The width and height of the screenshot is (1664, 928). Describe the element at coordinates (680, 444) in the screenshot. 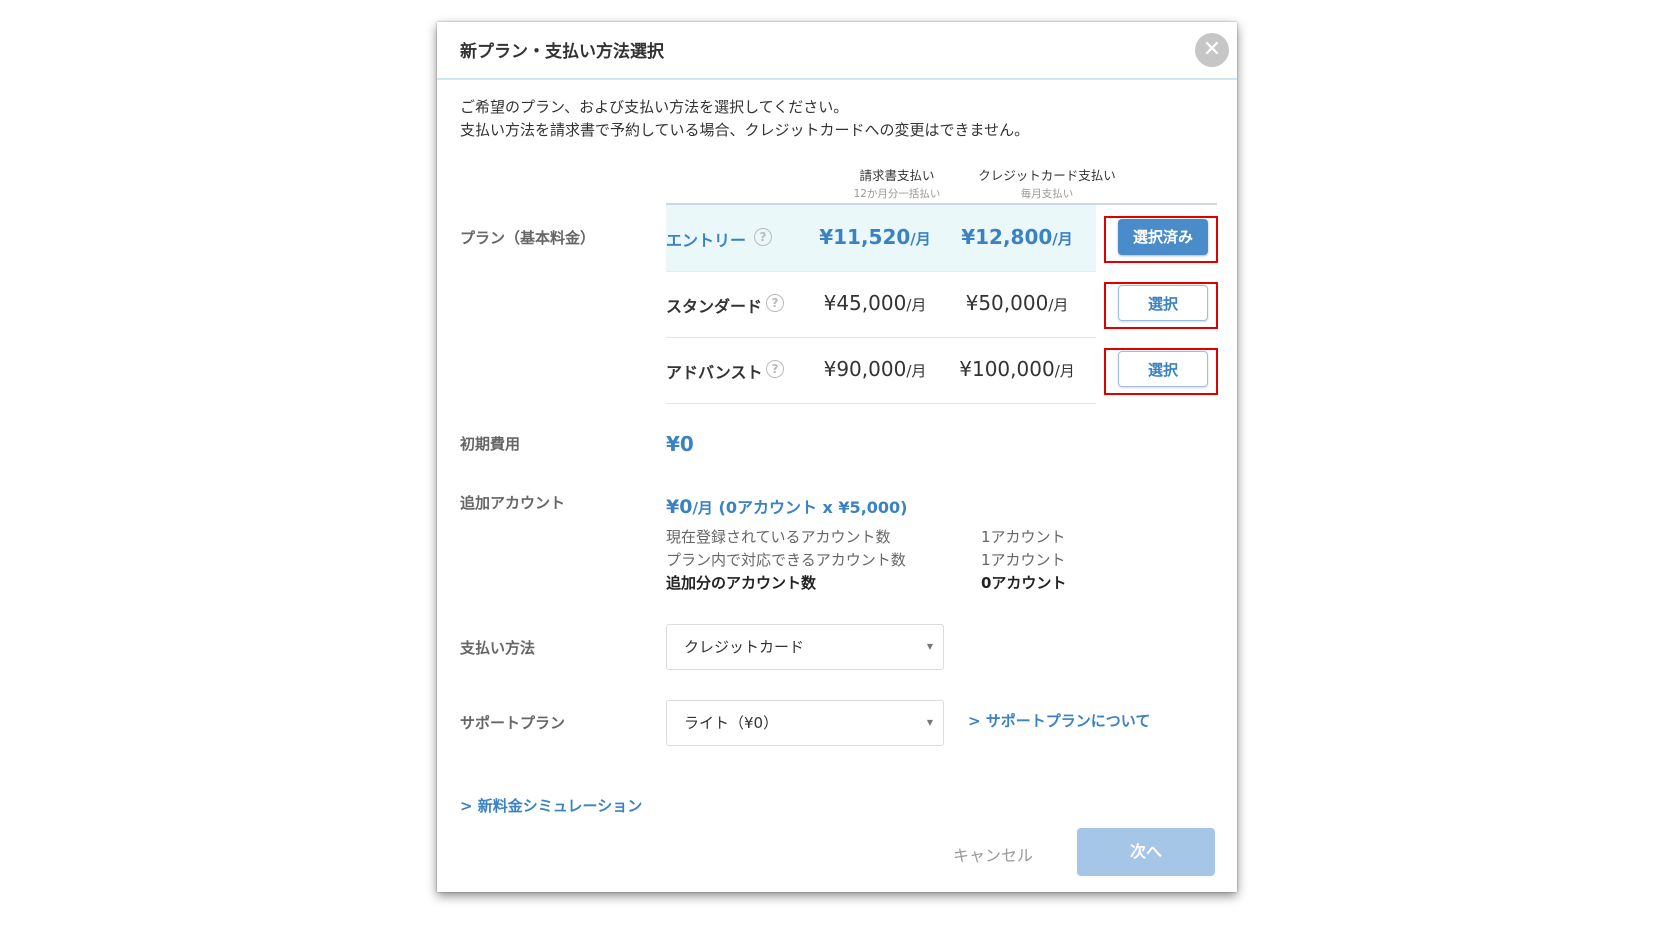

I see `initial-fee-value: ¥0` at that location.